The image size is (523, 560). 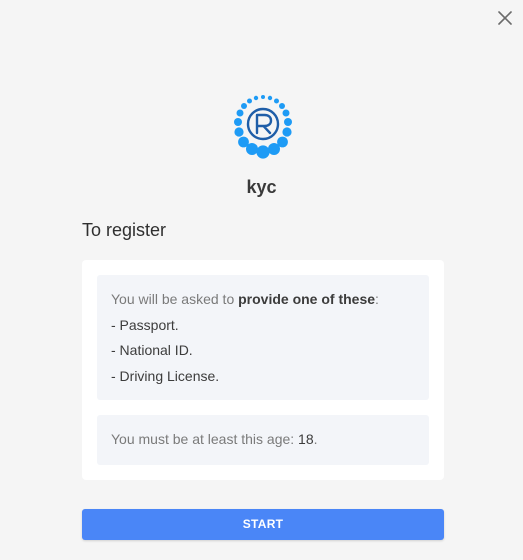 What do you see at coordinates (145, 325) in the screenshot?
I see `document-item-passport: - Passport.` at bounding box center [145, 325].